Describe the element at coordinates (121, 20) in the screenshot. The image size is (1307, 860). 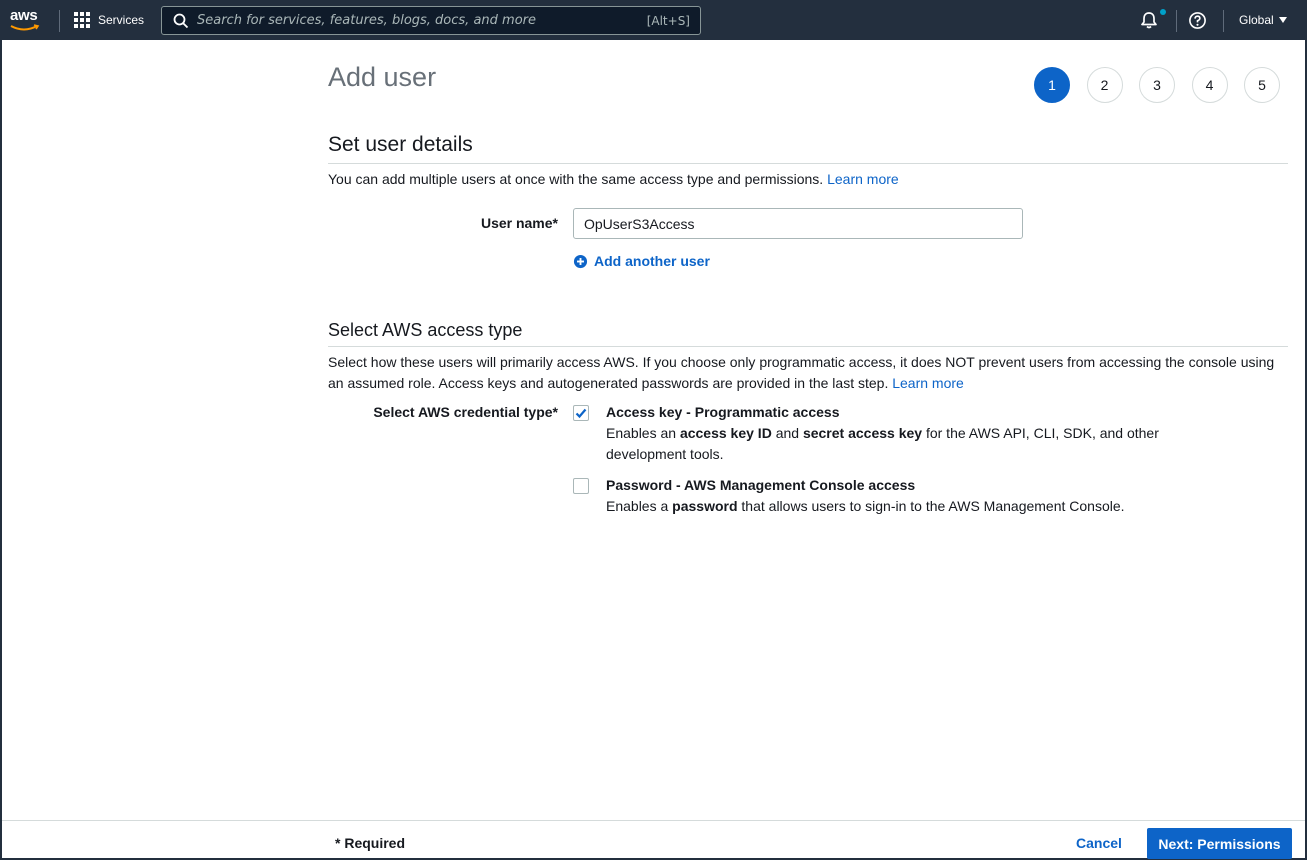
I see `services-label: Services` at that location.